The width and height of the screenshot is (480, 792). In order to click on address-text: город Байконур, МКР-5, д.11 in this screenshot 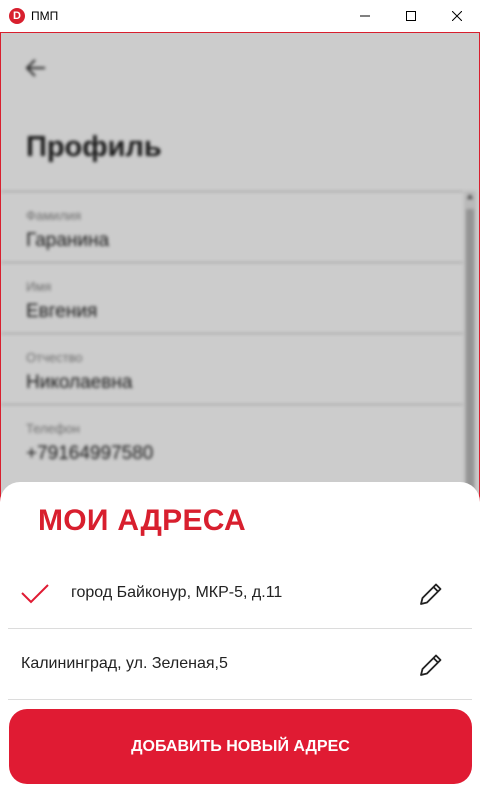, I will do `click(177, 592)`.